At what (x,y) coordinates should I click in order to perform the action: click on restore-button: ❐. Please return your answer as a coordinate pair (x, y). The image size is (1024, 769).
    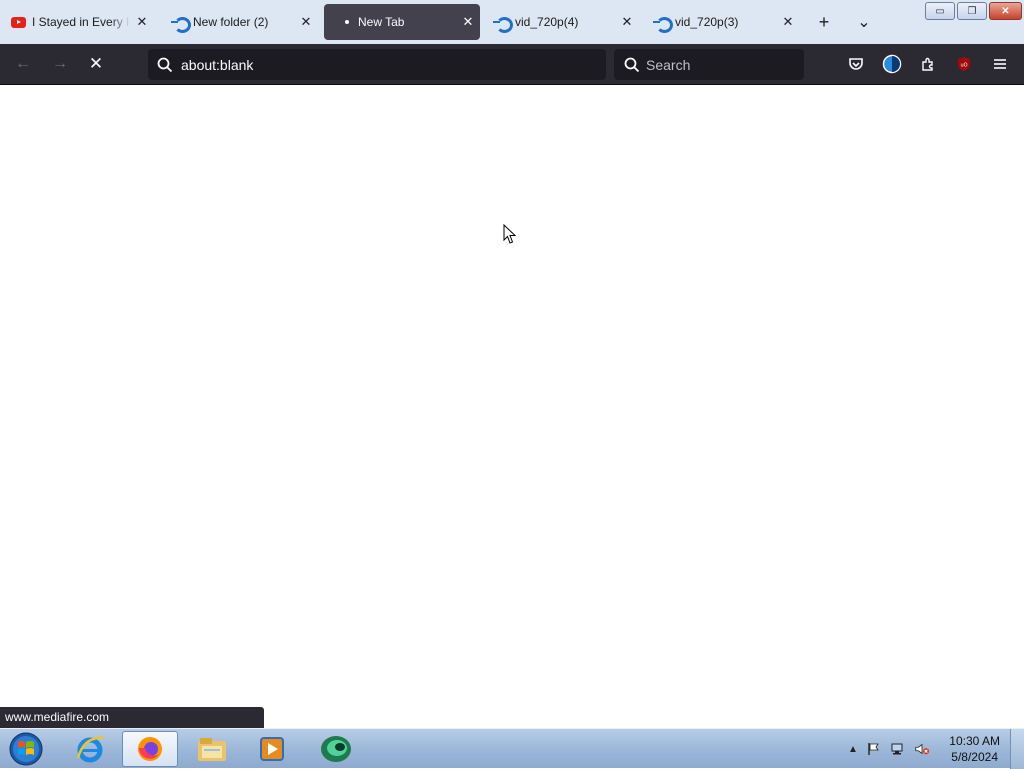
    Looking at the image, I should click on (972, 11).